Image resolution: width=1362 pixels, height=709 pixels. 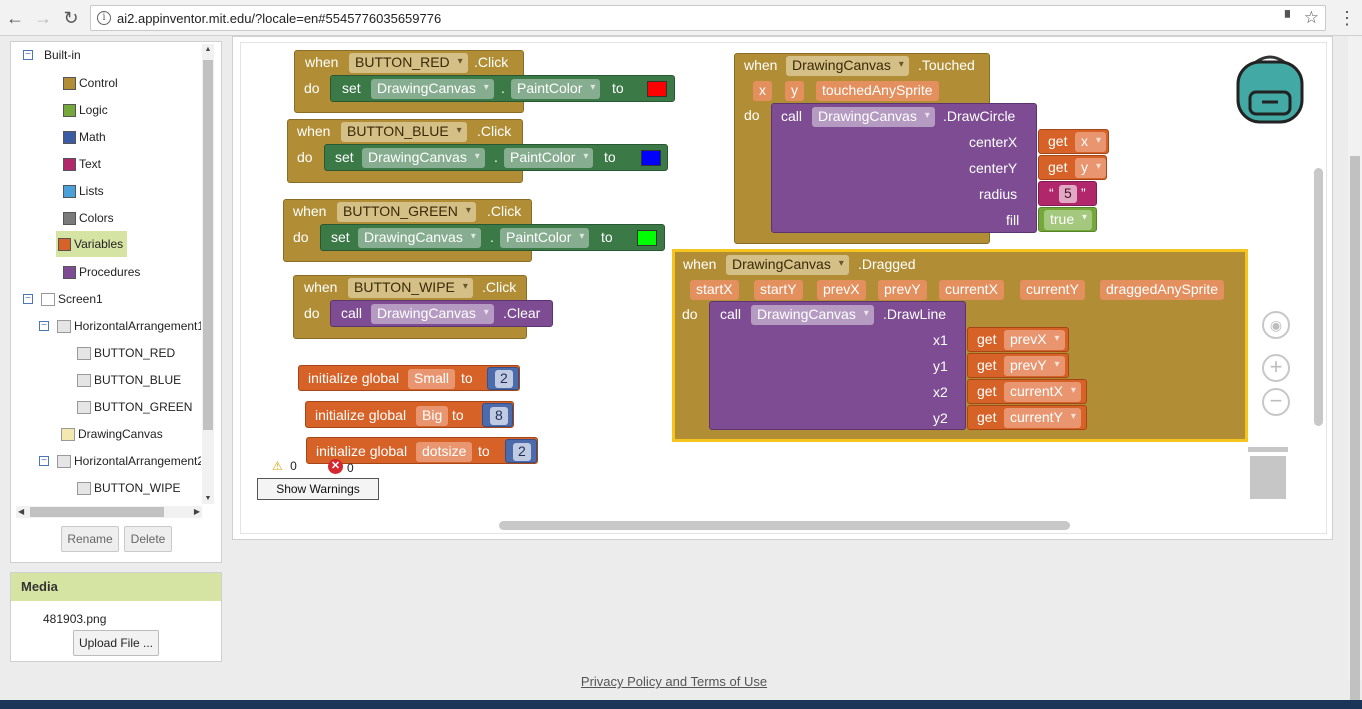 What do you see at coordinates (841, 290) in the screenshot?
I see `param-prevx: prevX` at bounding box center [841, 290].